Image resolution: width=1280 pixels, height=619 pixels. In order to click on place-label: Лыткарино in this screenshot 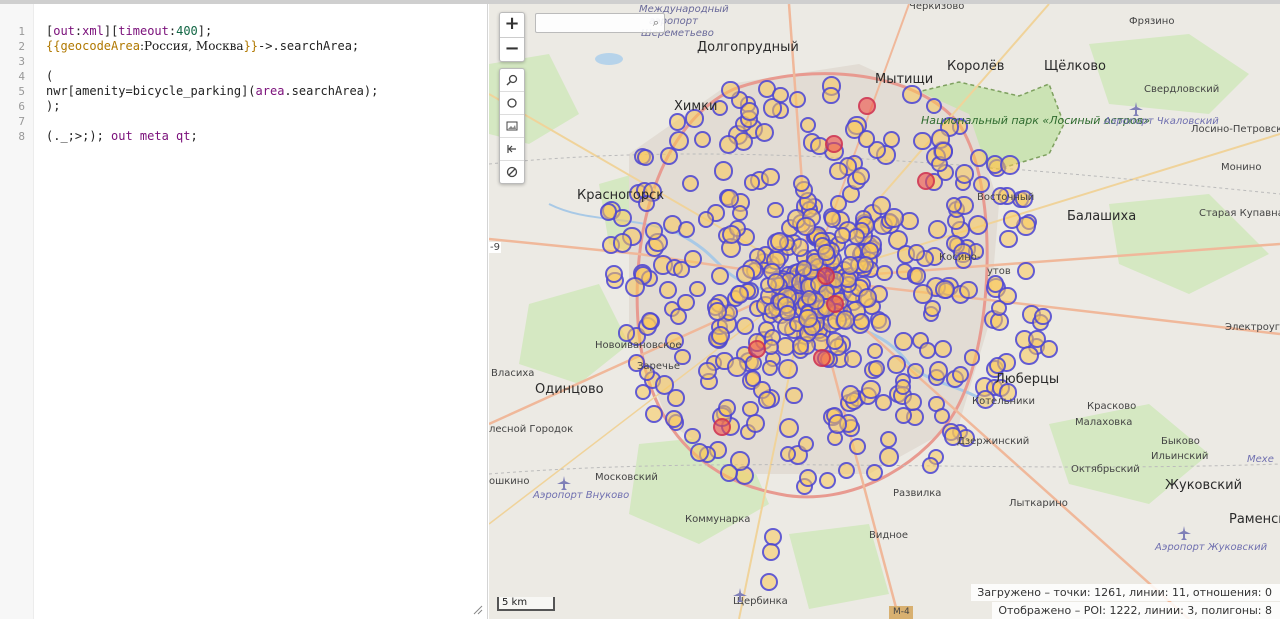, I will do `click(1038, 503)`.